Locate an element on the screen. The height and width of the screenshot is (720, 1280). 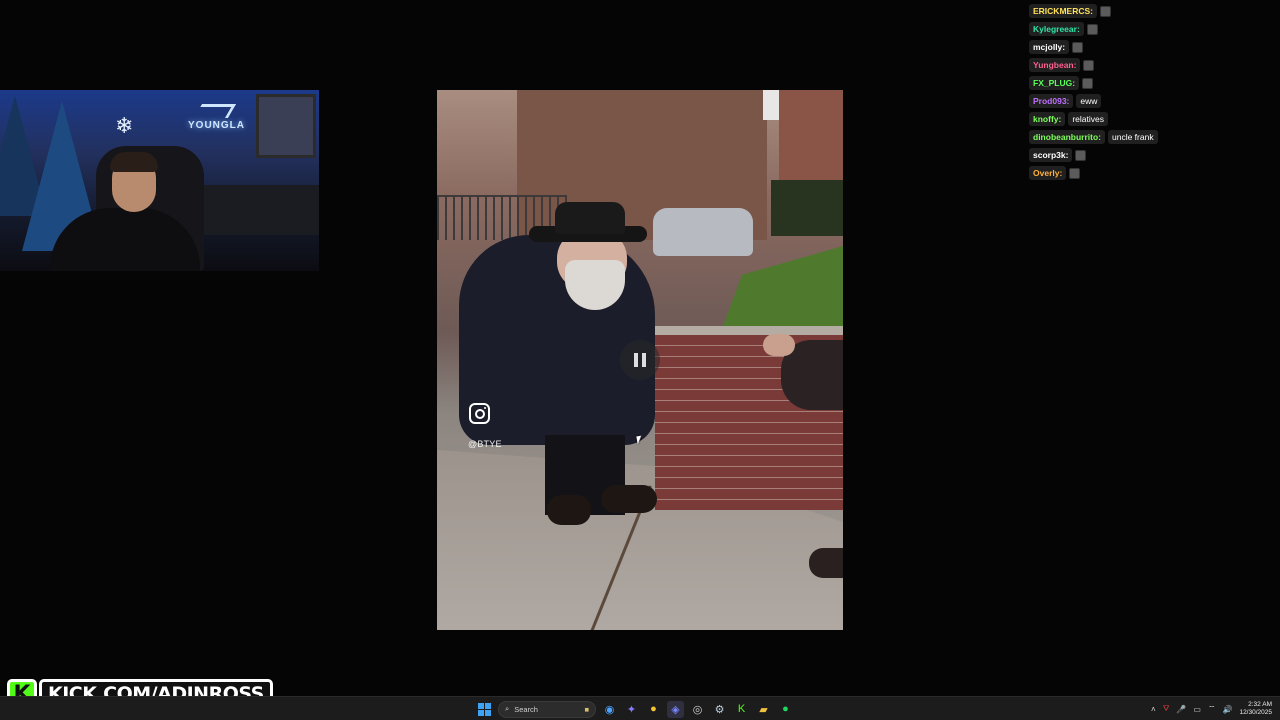
chat-username: mcjolly: is located at coordinates (1049, 47).